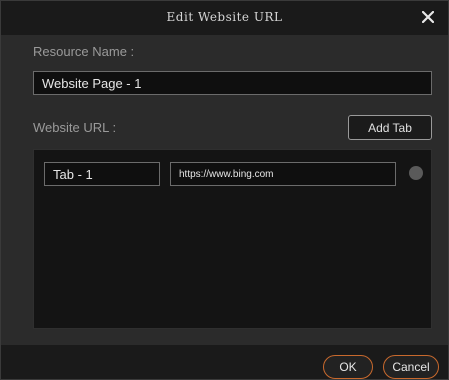 Image resolution: width=449 pixels, height=380 pixels. Describe the element at coordinates (283, 174) in the screenshot. I see `tab-url-field: https://www.bing.com` at that location.